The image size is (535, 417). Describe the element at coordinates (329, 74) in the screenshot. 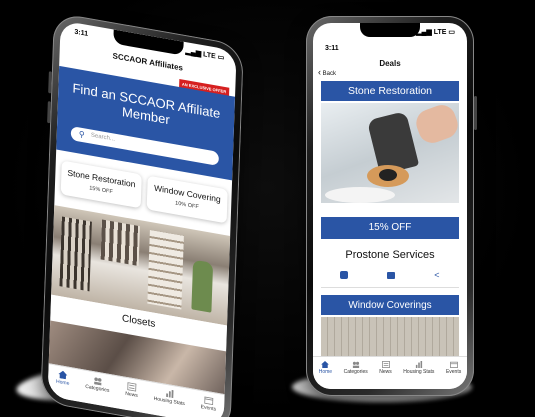

I see `back-label: Back` at that location.